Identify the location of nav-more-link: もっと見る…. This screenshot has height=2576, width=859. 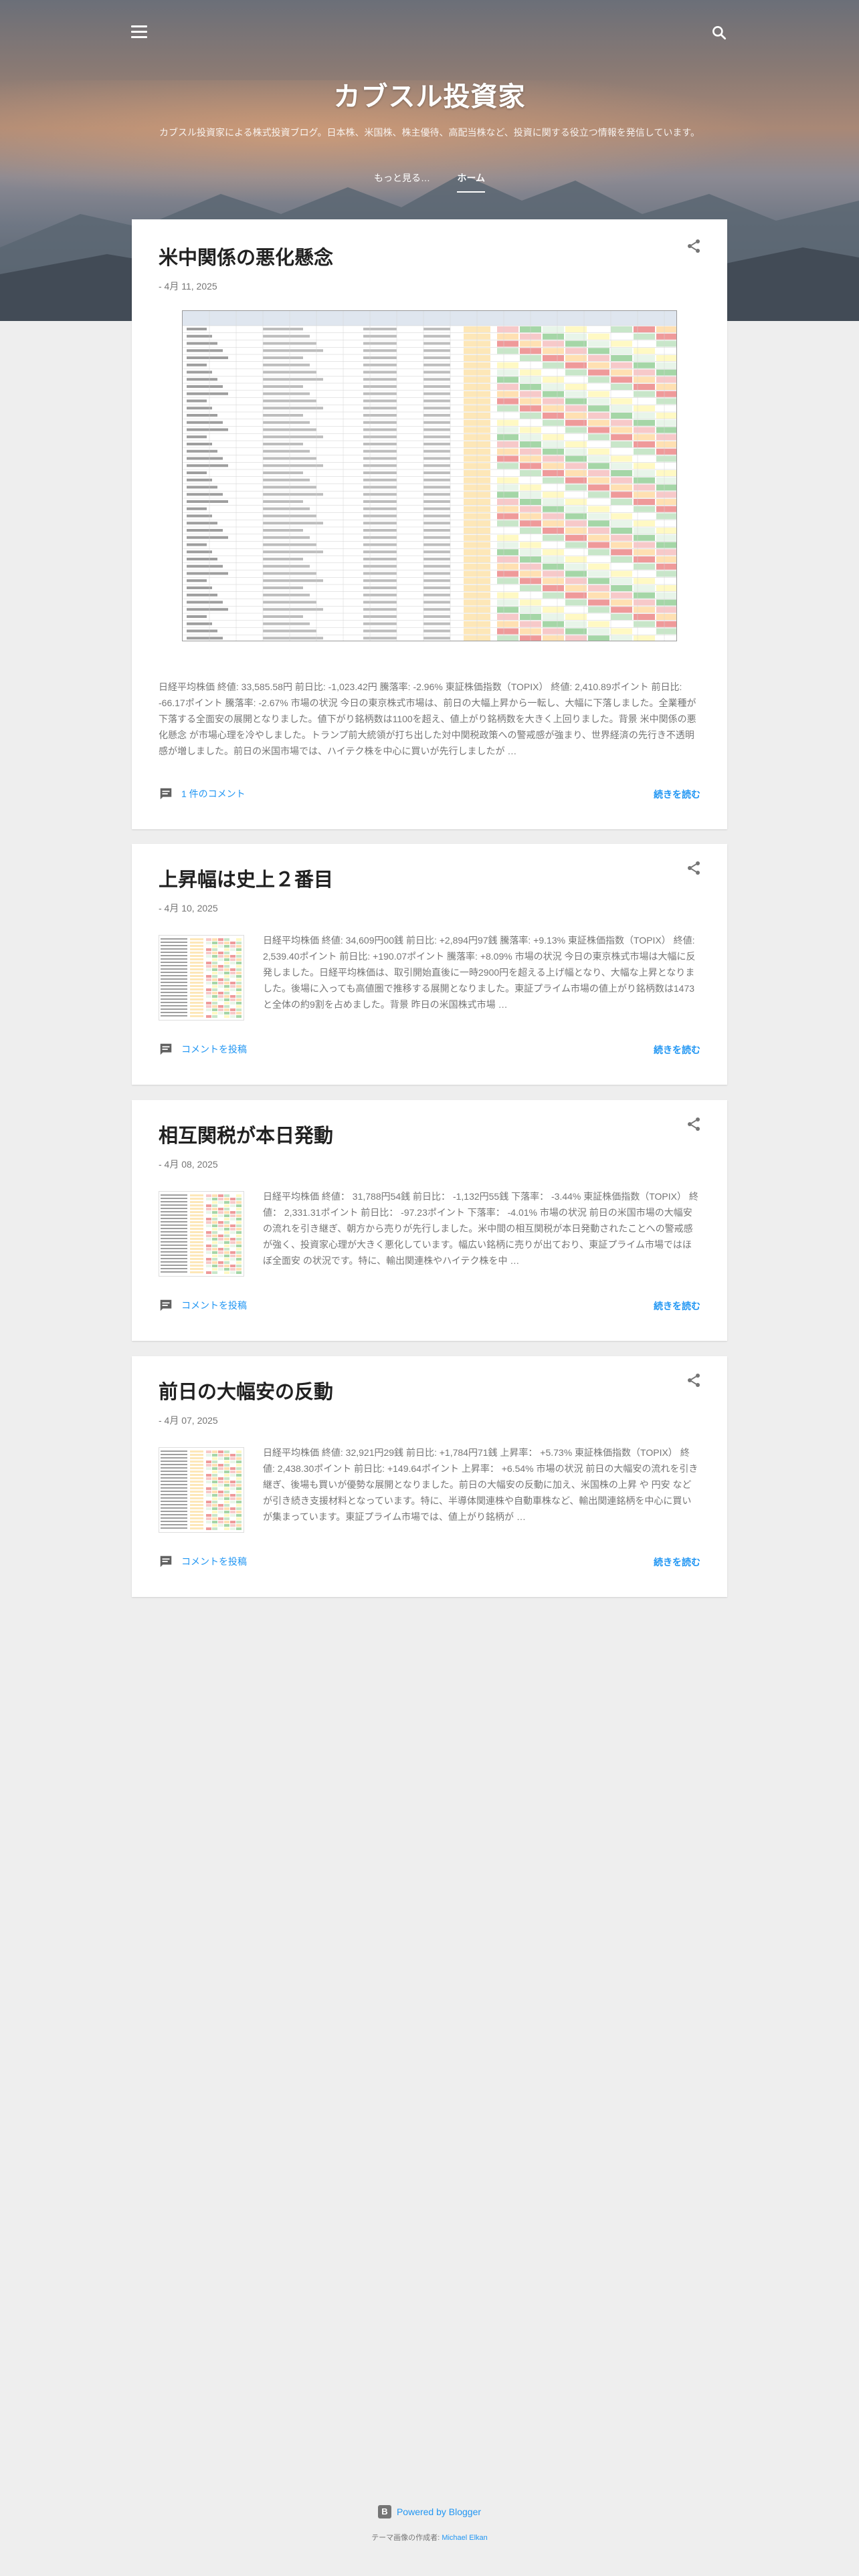
(402, 181).